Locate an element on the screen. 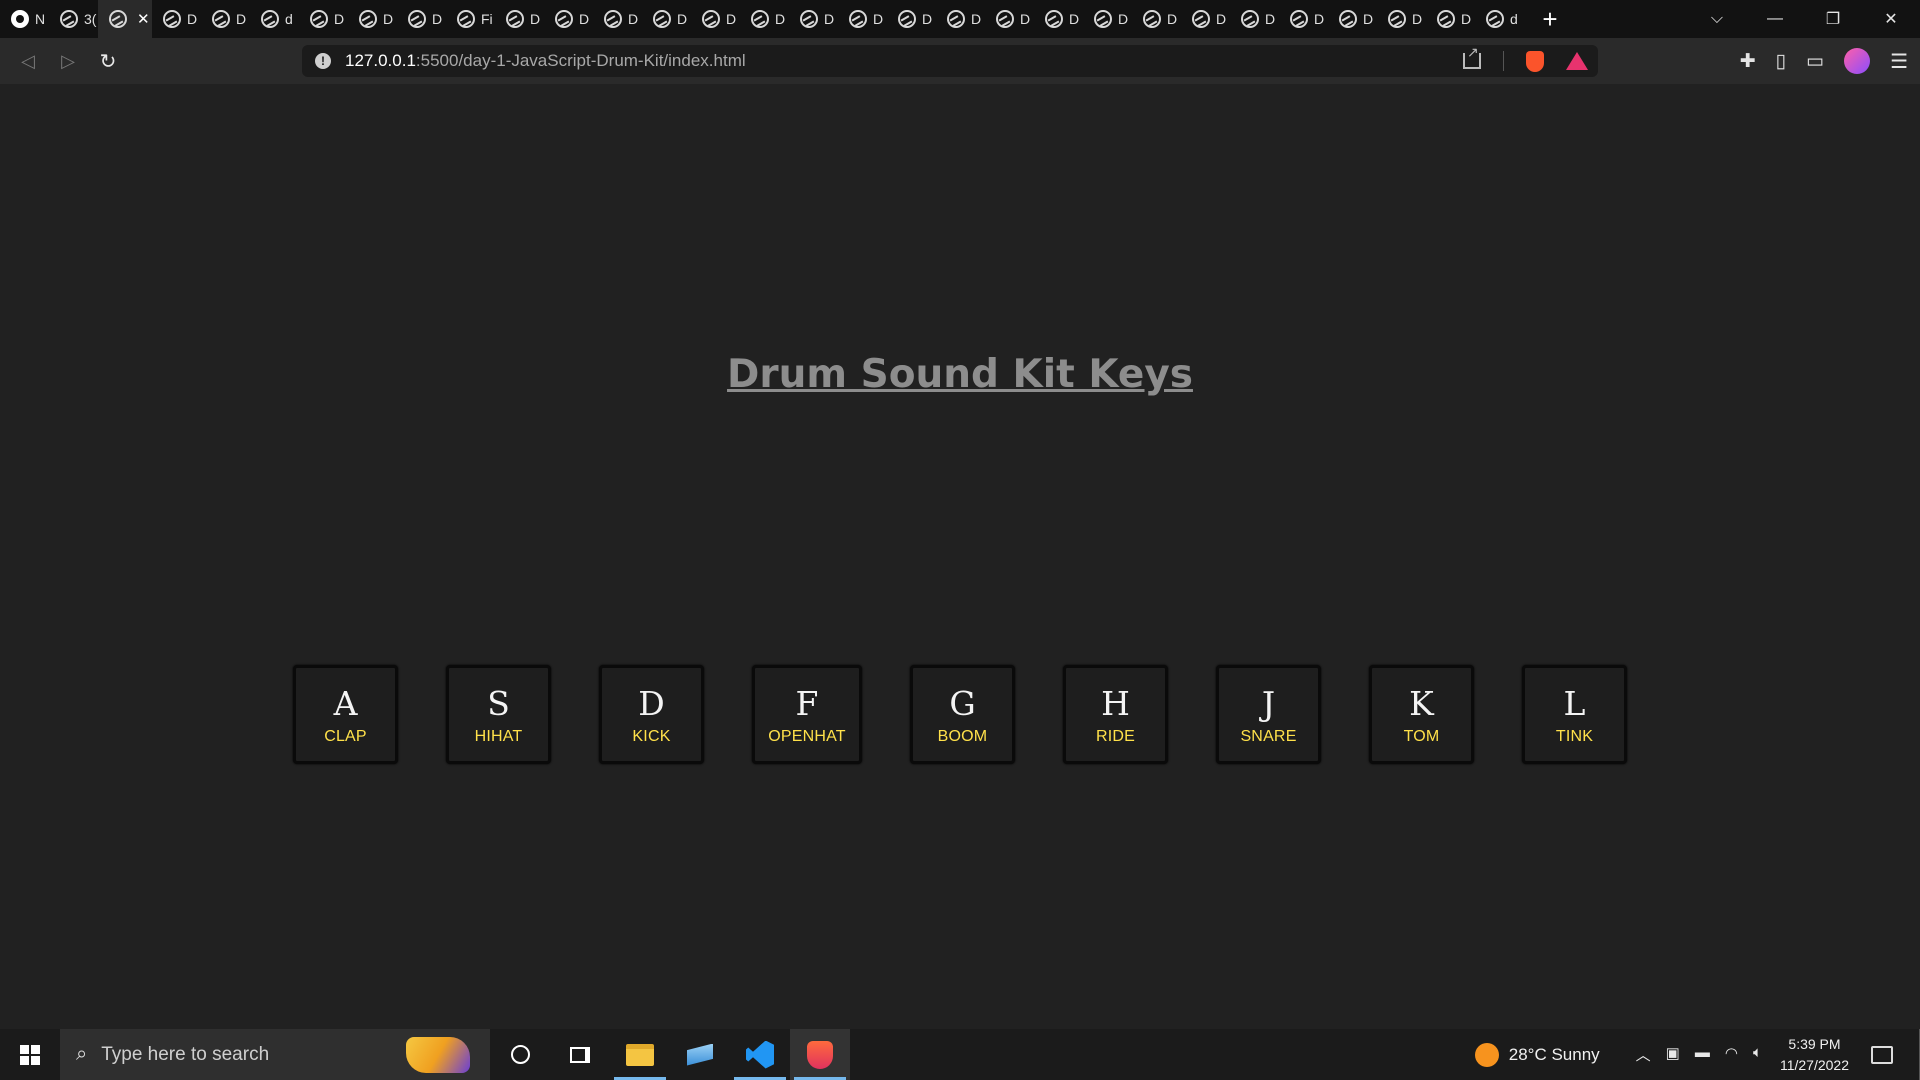 The width and height of the screenshot is (1920, 1080). clock: 5:39 PM 11/27/2022 is located at coordinates (1814, 1055).